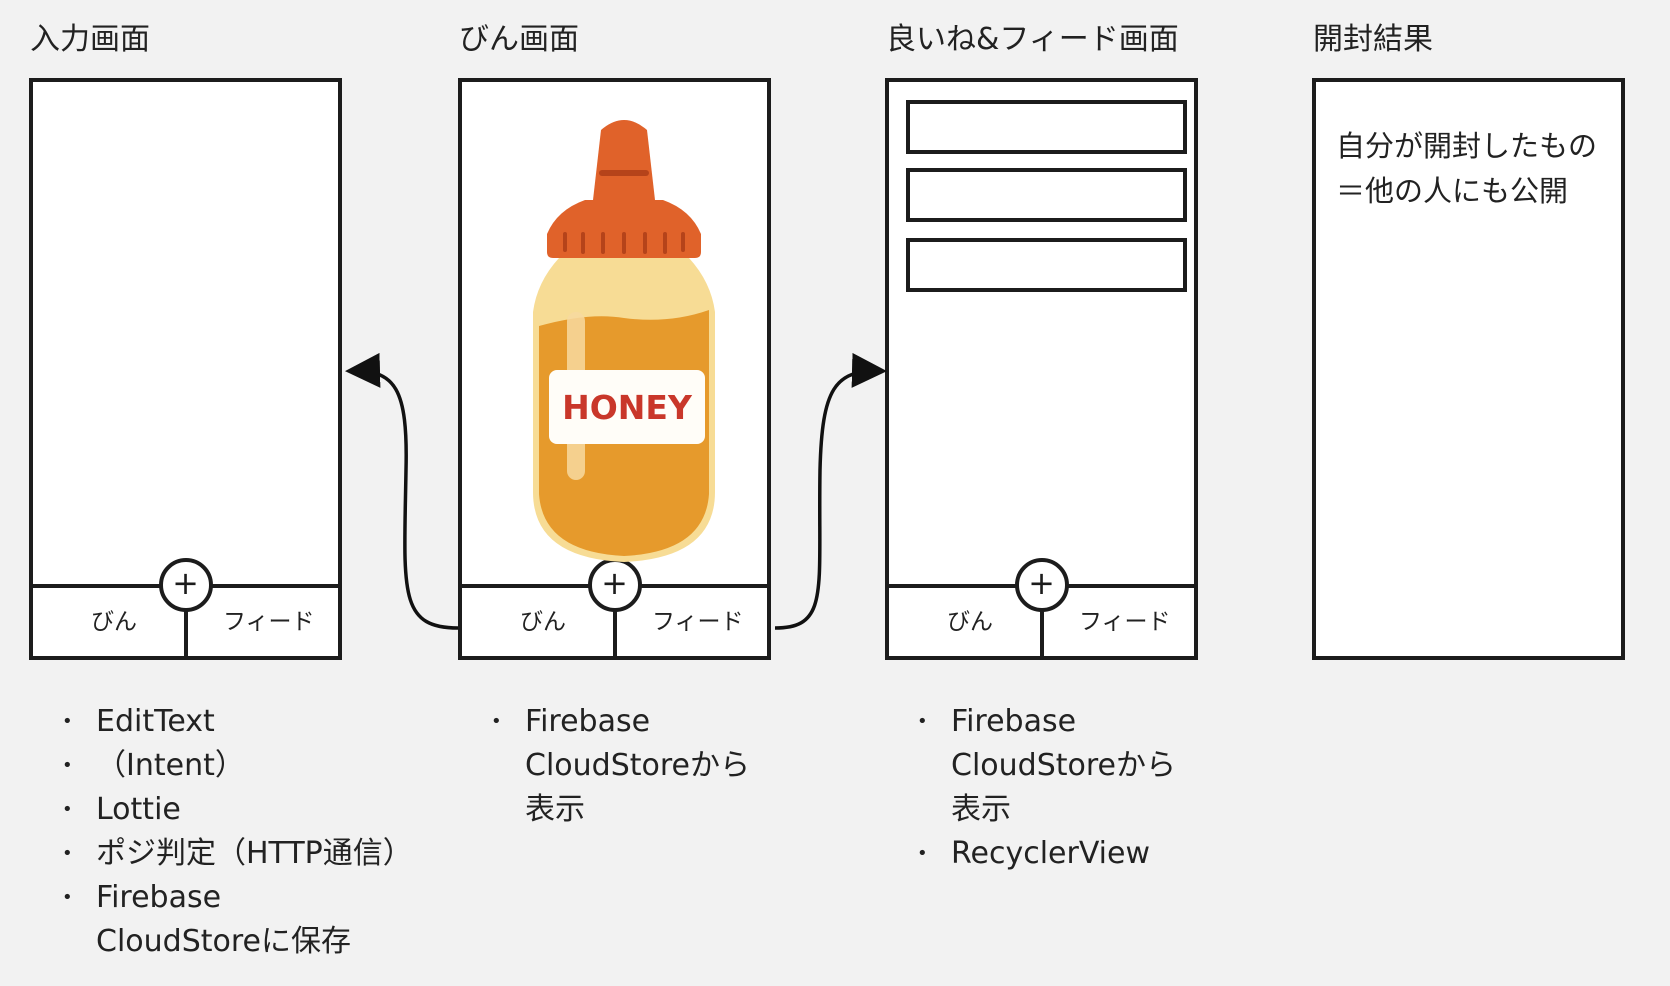  I want to click on notes-bottle-screen: Firebase CloudStoreから 表示, so click(605, 766).